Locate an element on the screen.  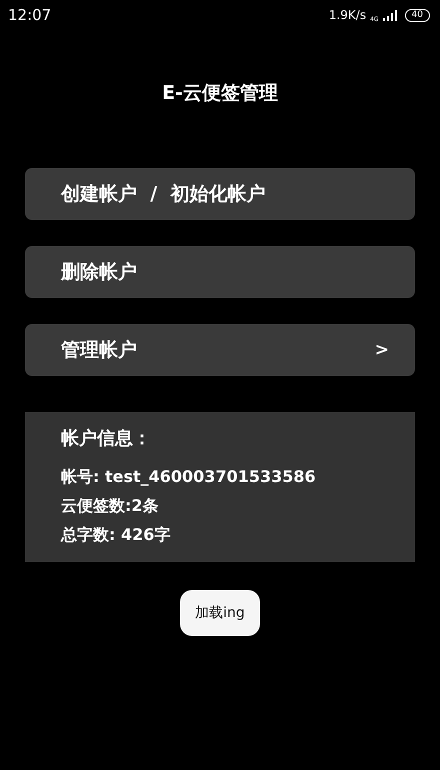
info-line: 帐号: test_460003701533586 is located at coordinates (189, 477).